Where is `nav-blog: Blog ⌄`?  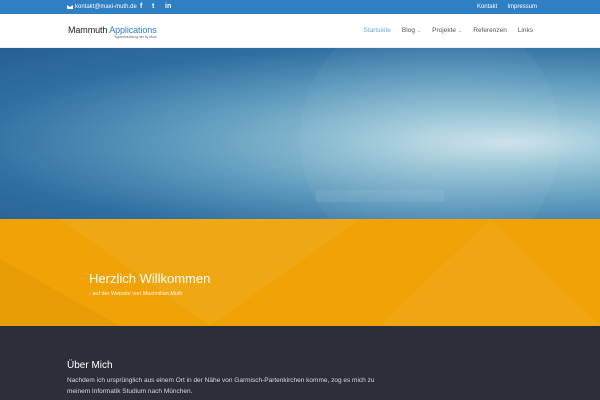
nav-blog: Blog ⌄ is located at coordinates (411, 31).